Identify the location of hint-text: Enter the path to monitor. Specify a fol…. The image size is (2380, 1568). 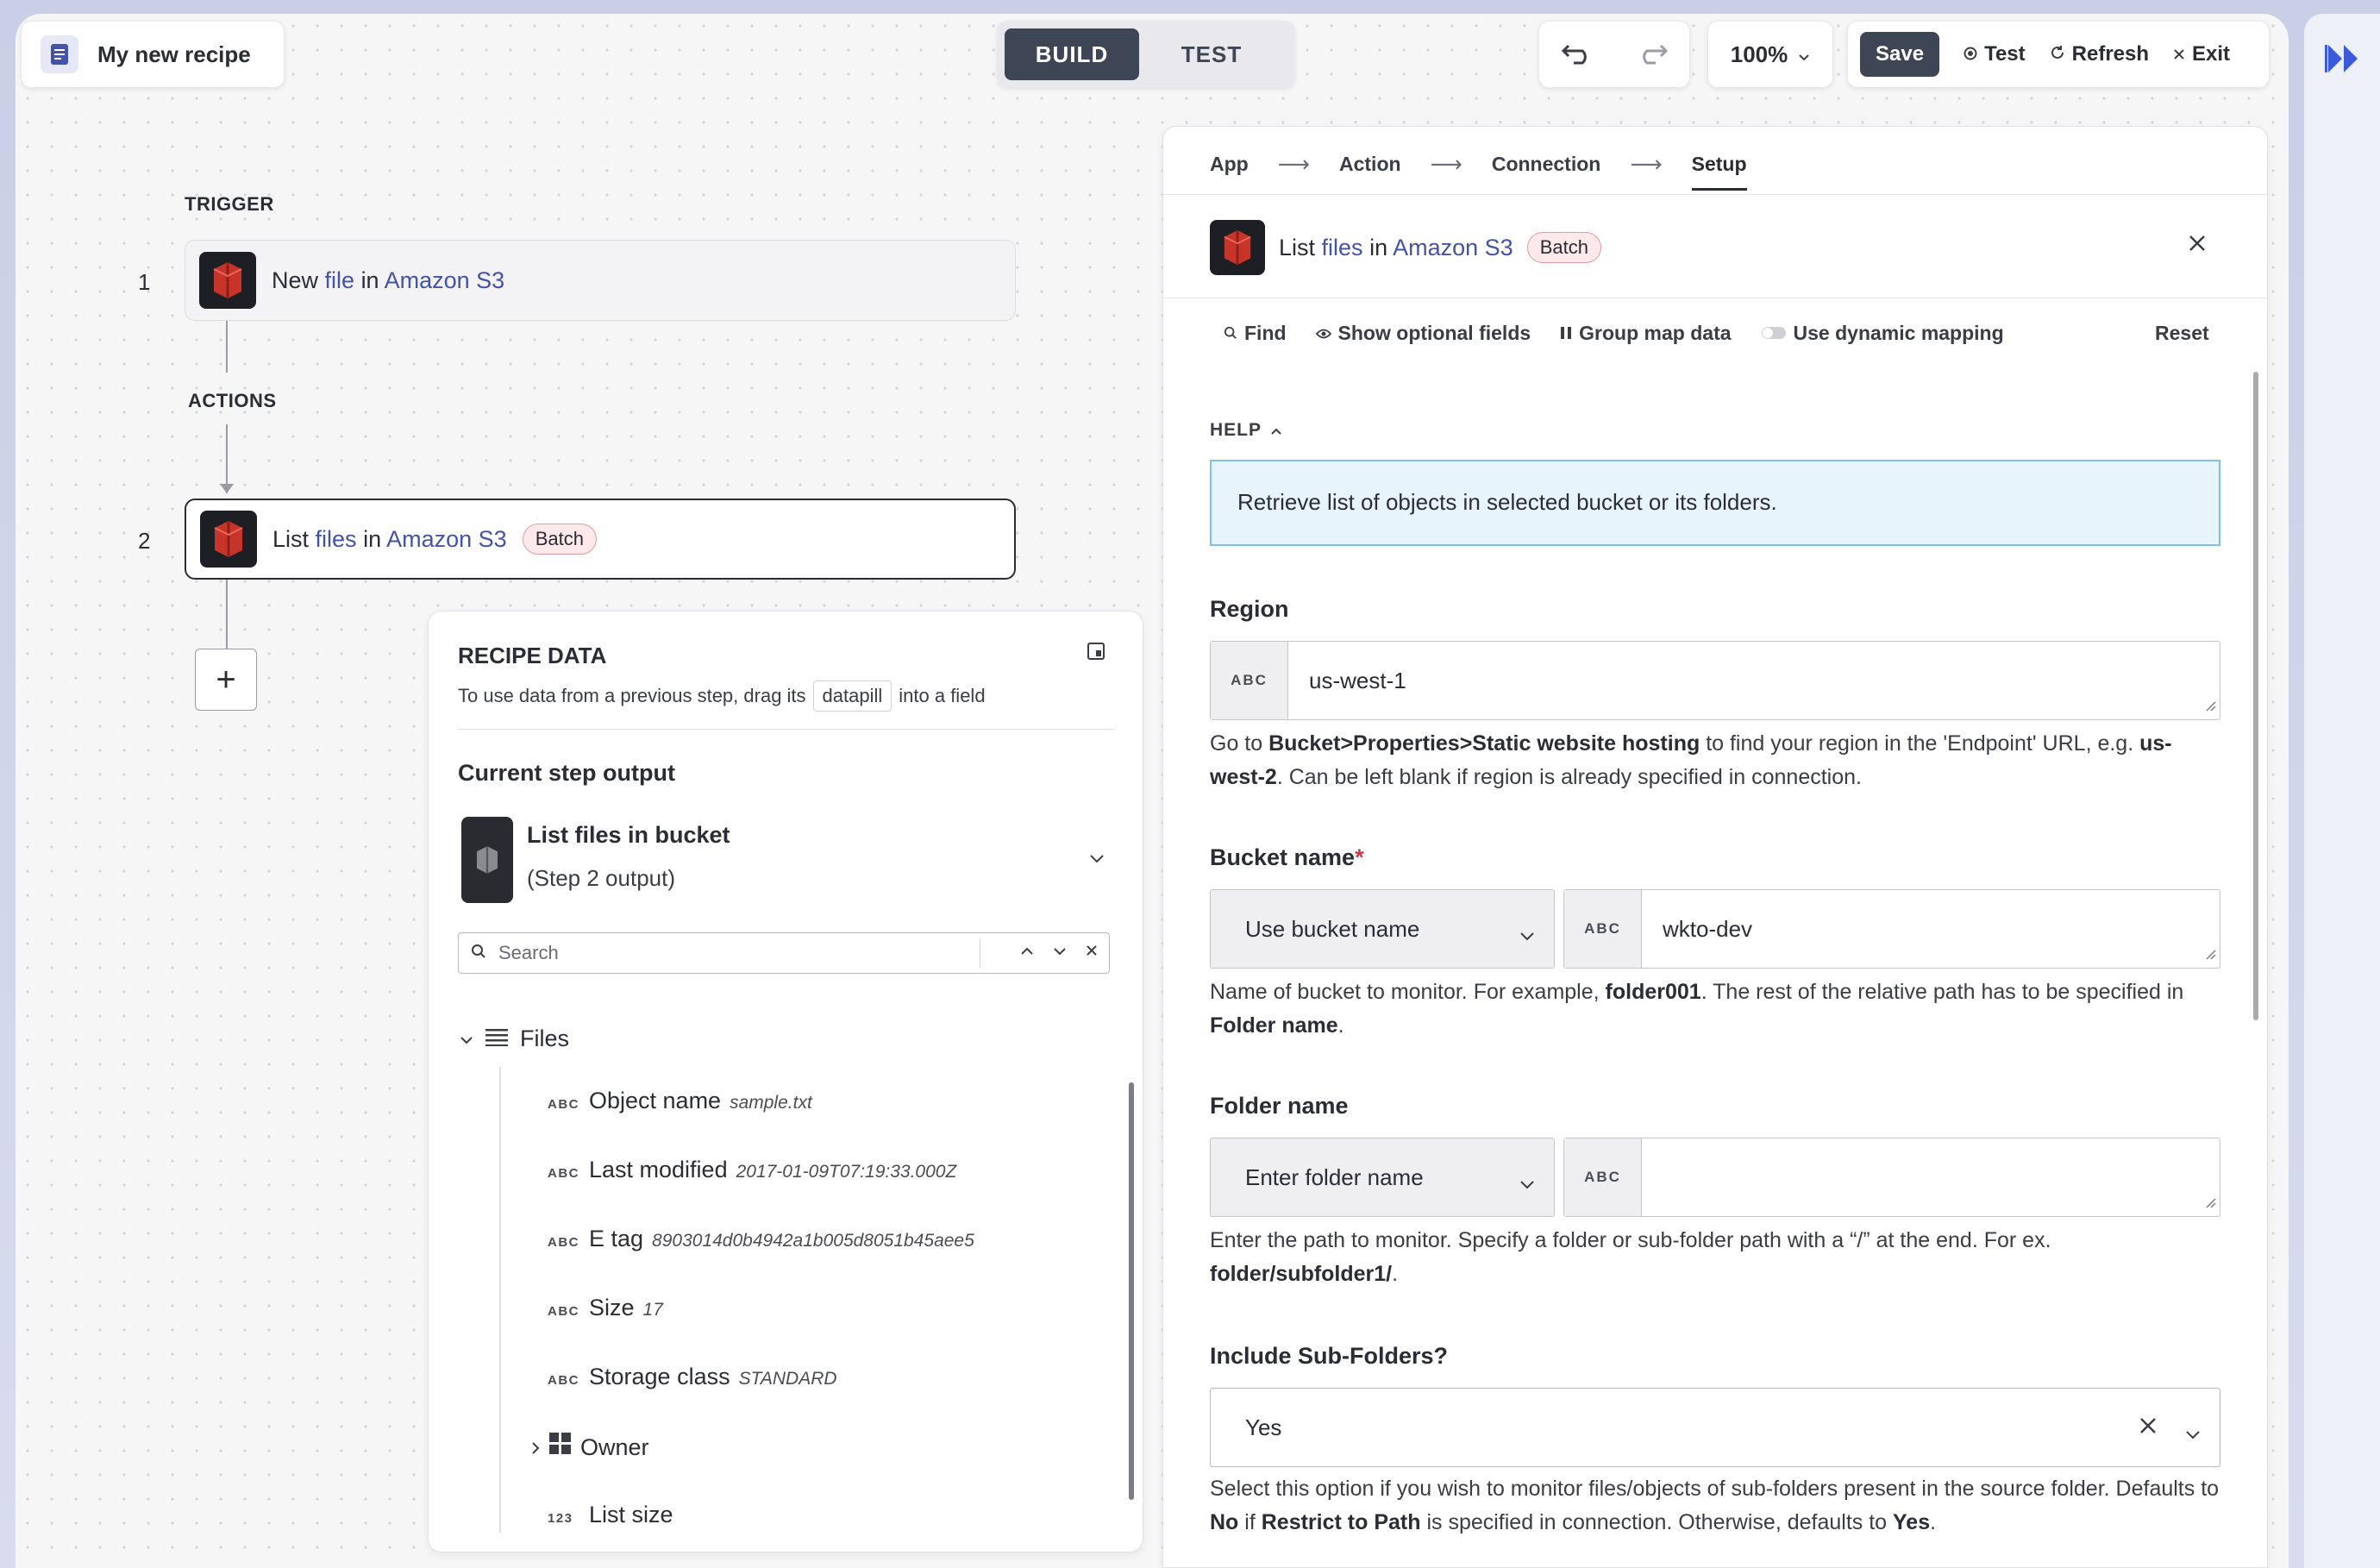
(1631, 1240).